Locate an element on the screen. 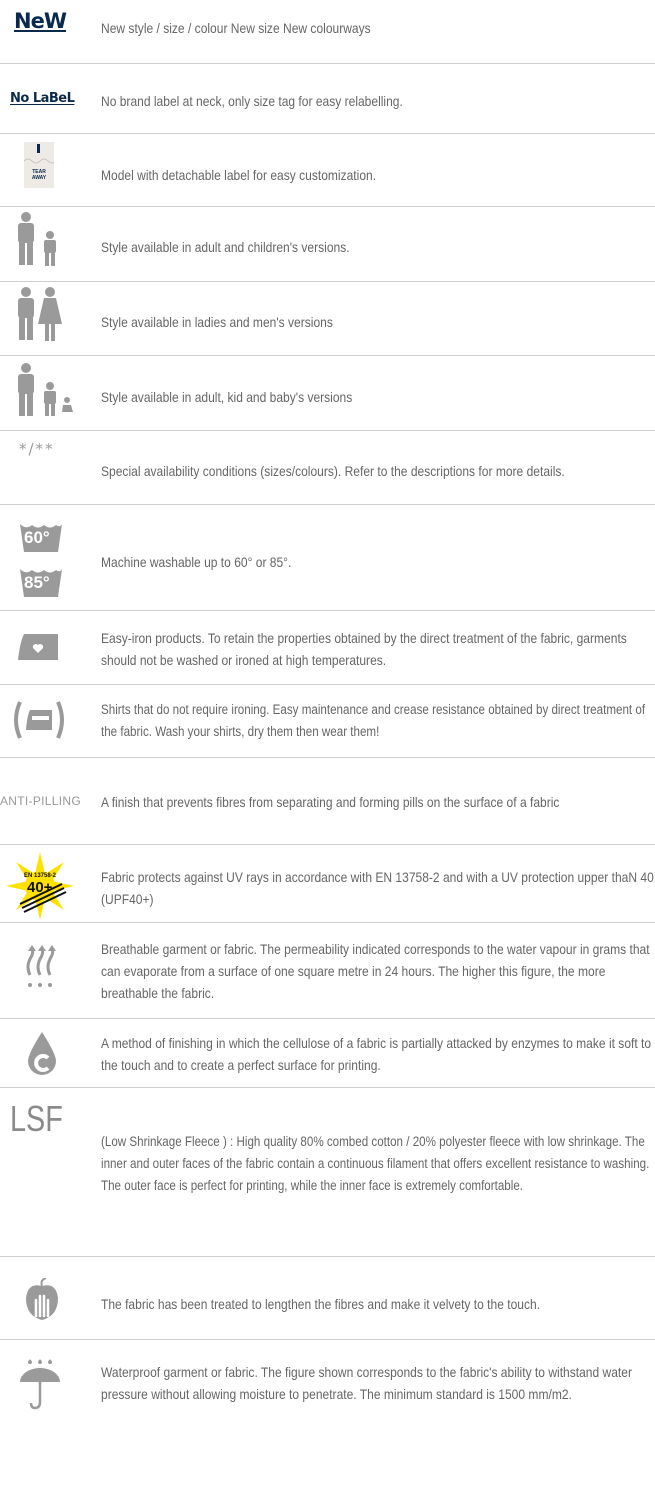 The width and height of the screenshot is (655, 1490). tear-away-tag-icon: TEAR AWAY is located at coordinates (39, 165).